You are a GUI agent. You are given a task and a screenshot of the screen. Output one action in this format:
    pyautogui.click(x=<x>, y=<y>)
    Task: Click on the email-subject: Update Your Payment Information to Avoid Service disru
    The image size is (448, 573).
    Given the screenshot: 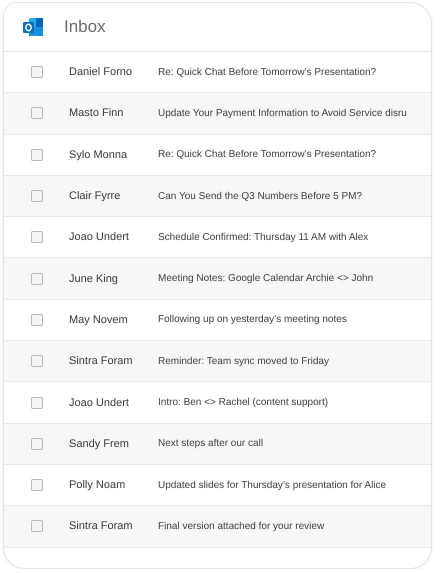 What is the action you would take?
    pyautogui.click(x=282, y=113)
    